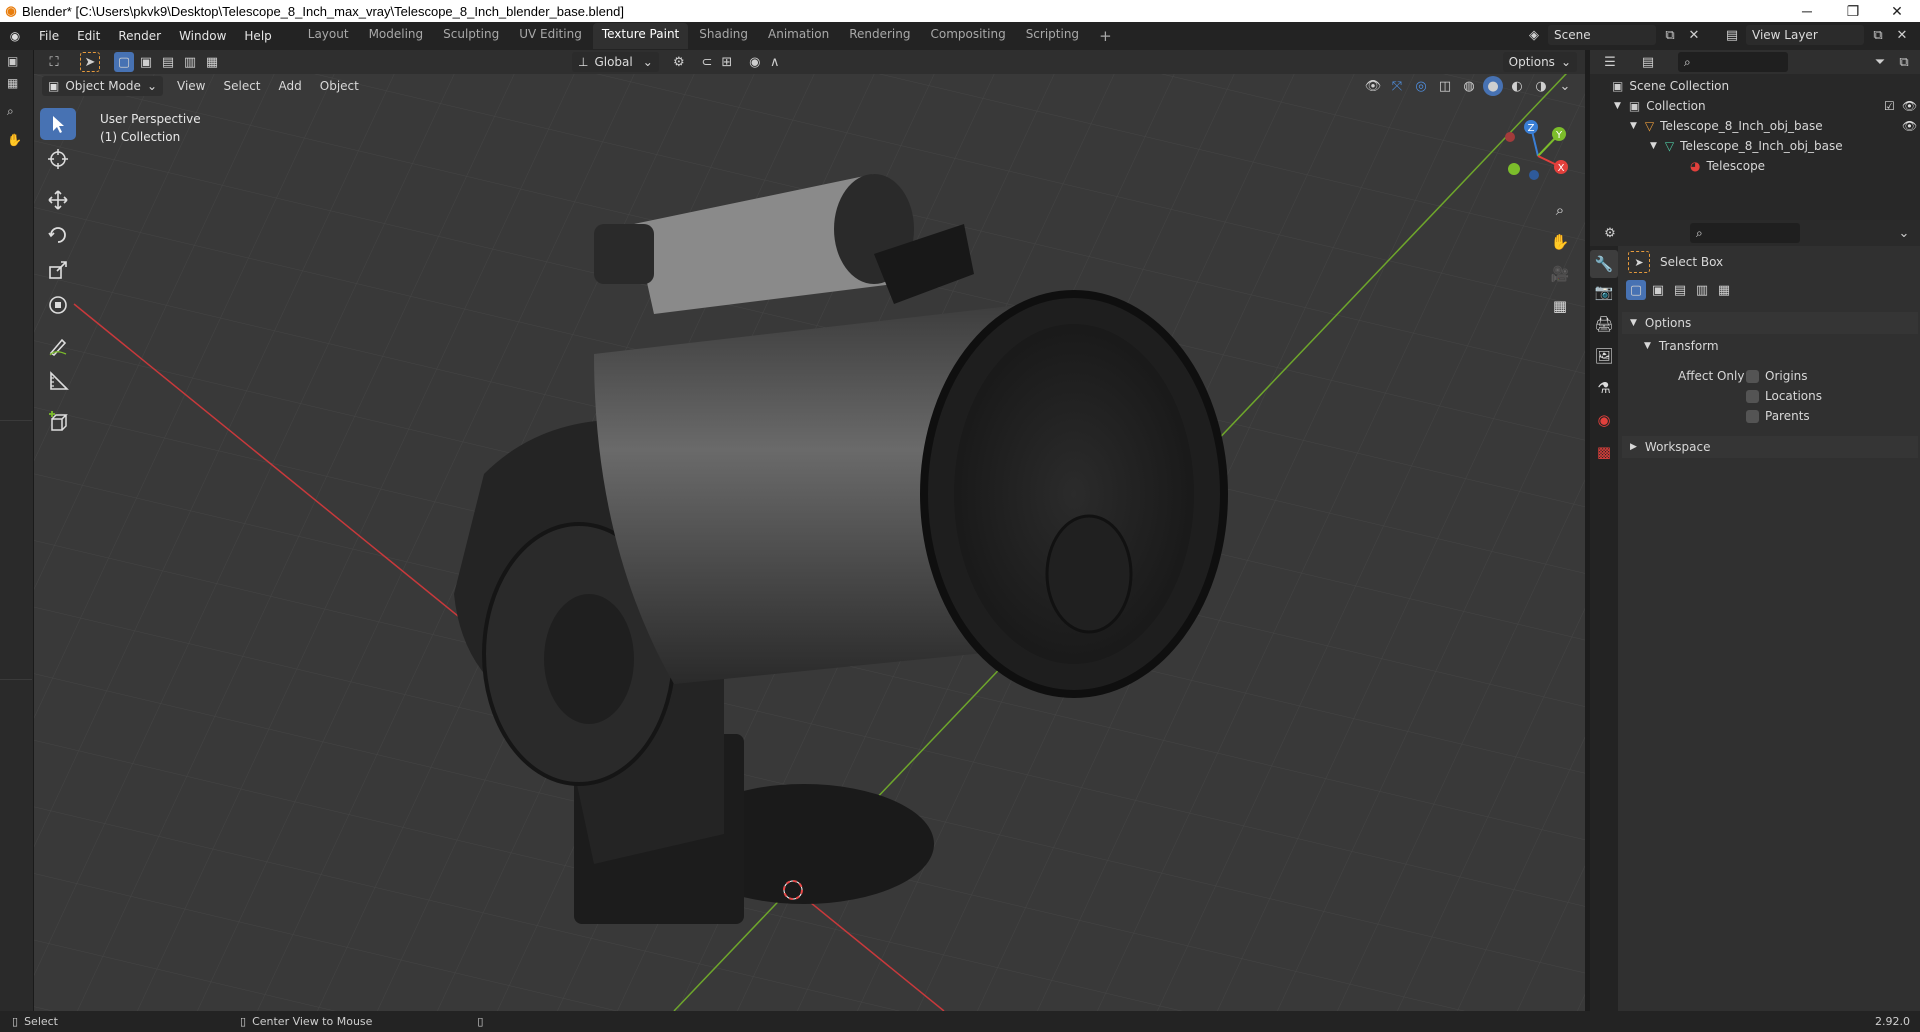  Describe the element at coordinates (755, 62) in the screenshot. I see `proportional-edit-icon: ◉` at that location.